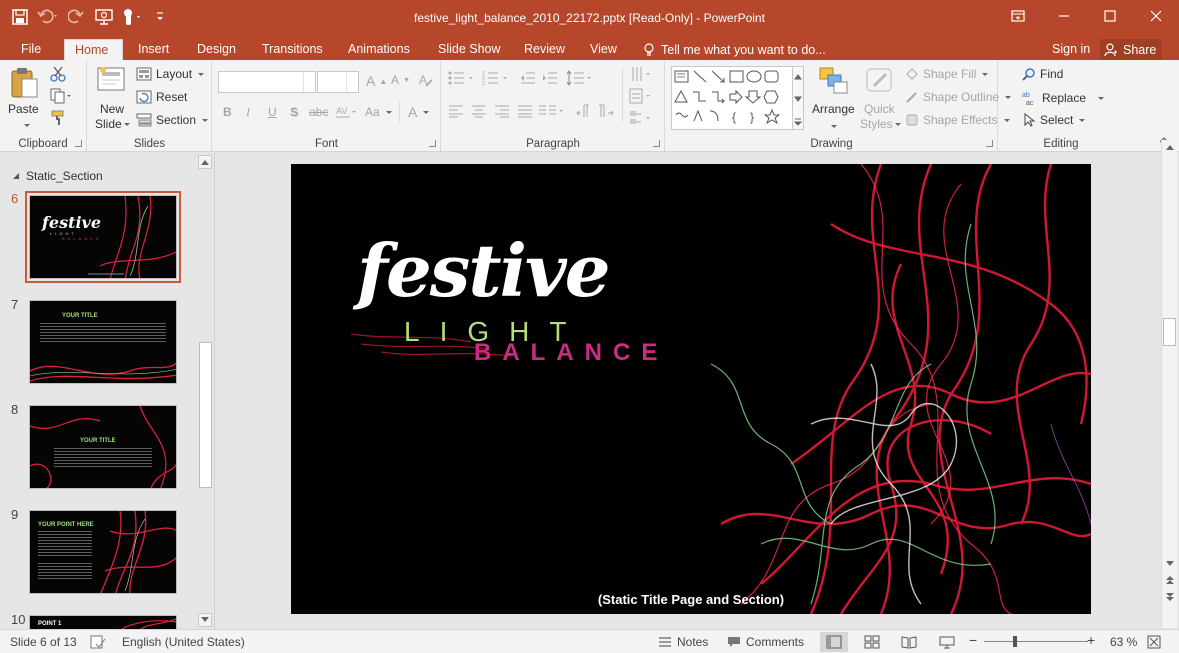 The height and width of the screenshot is (653, 1179). I want to click on layout-button: Layout, so click(170, 74).